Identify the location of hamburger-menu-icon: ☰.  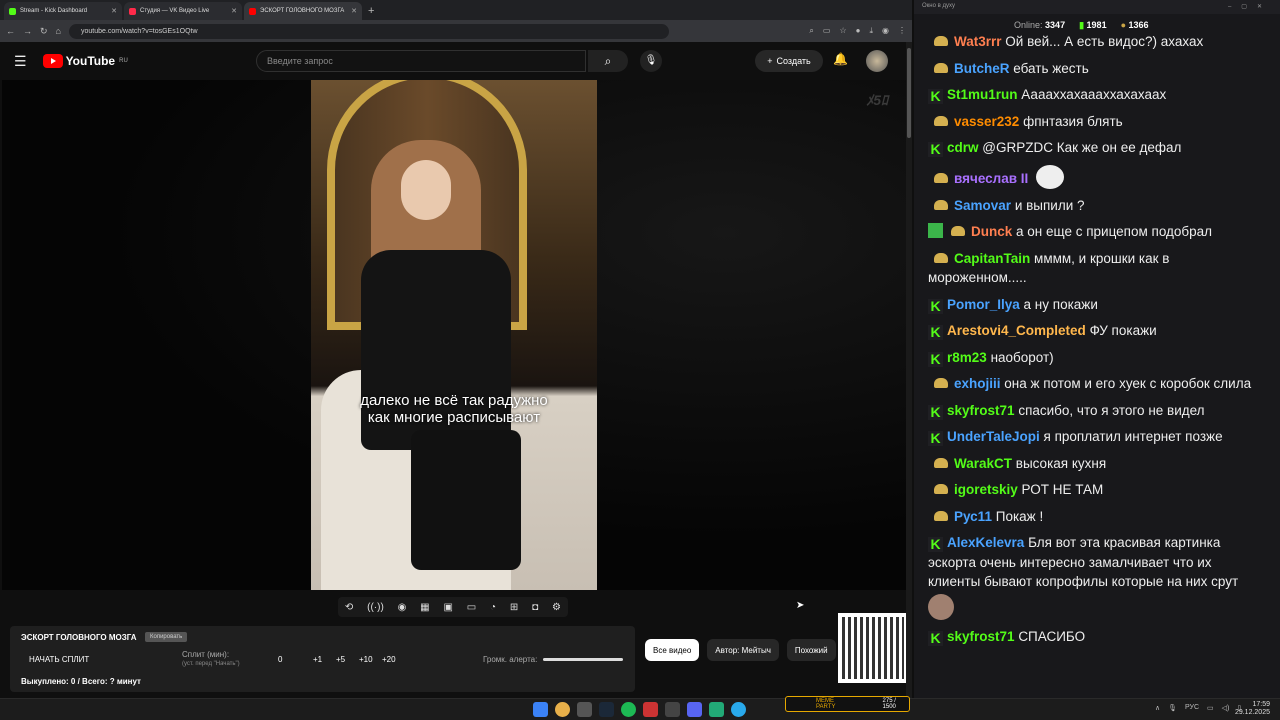
(20, 61).